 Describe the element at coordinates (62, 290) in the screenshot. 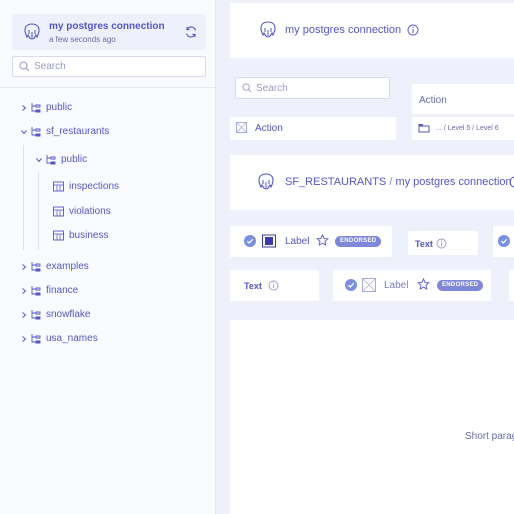

I see `tree-item-label: finance` at that location.